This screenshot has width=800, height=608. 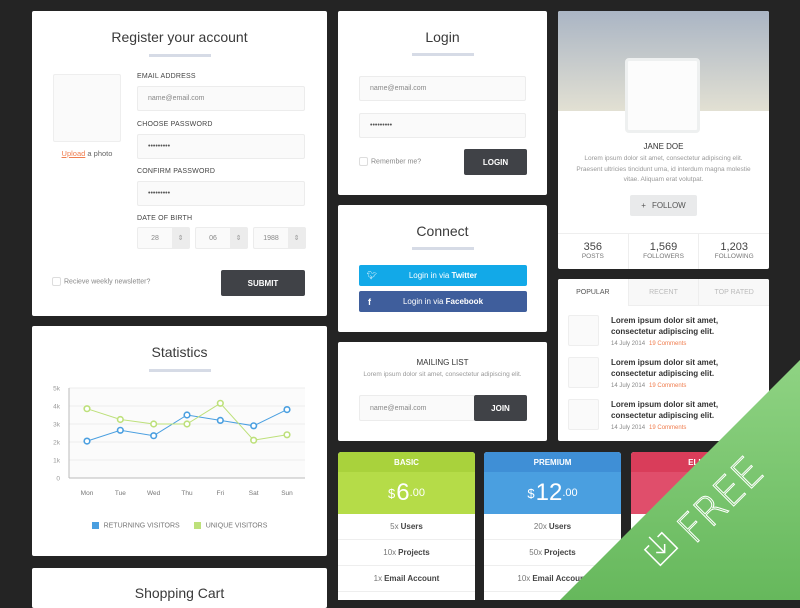 What do you see at coordinates (87, 108) in the screenshot?
I see `photo-placeholder` at bounding box center [87, 108].